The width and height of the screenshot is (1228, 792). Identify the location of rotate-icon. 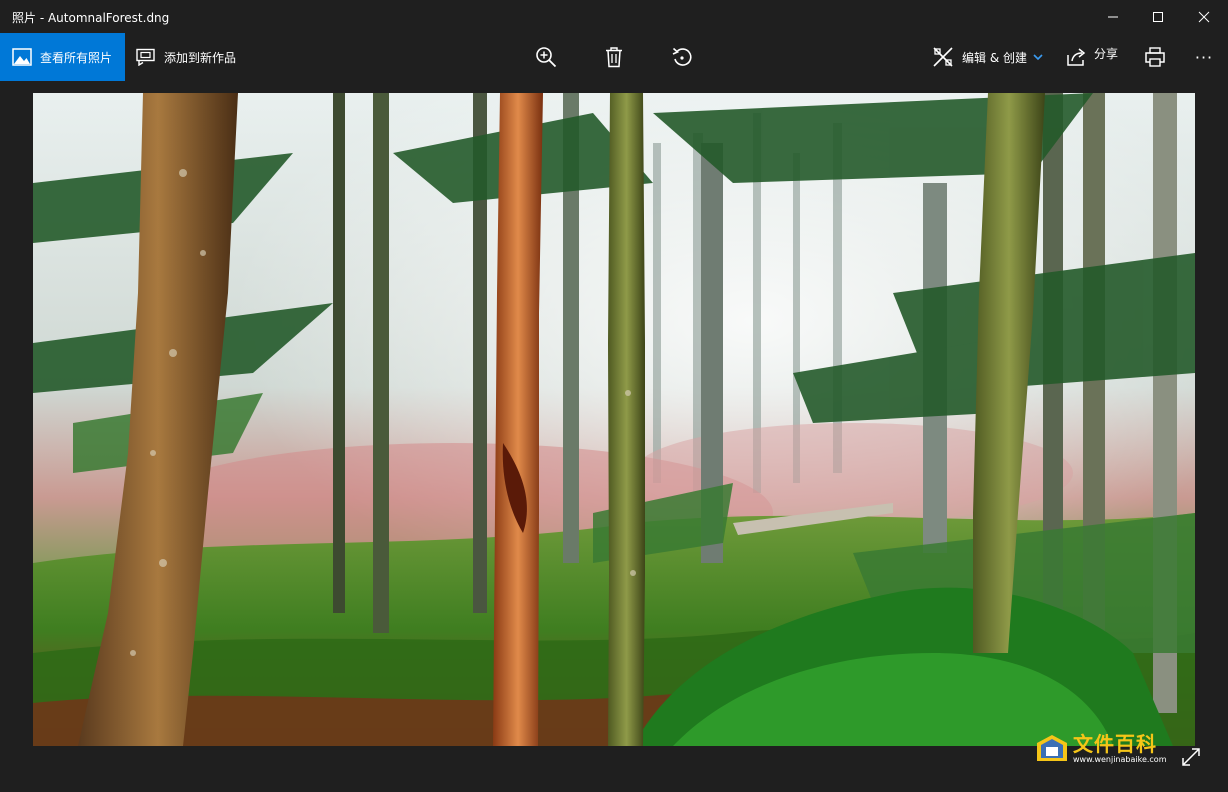
(682, 56).